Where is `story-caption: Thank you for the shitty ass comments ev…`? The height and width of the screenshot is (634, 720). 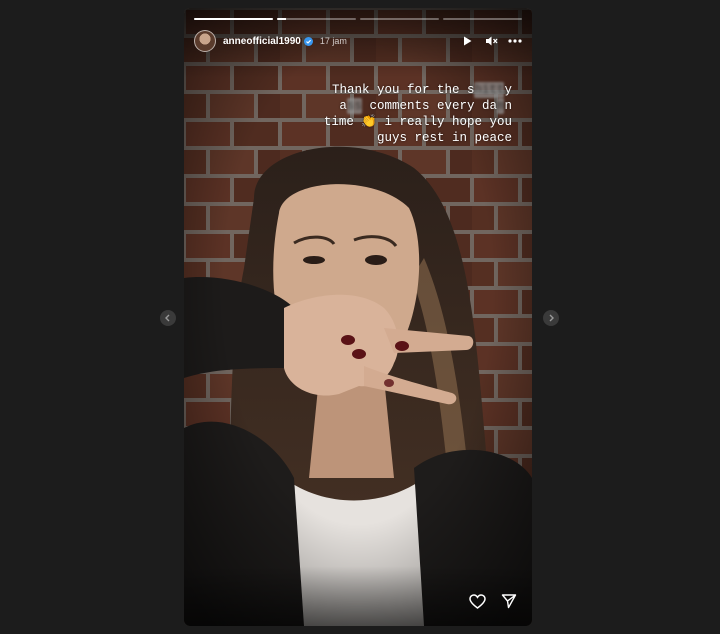
story-caption: Thank you for the shitty ass comments ev… is located at coordinates (362, 114).